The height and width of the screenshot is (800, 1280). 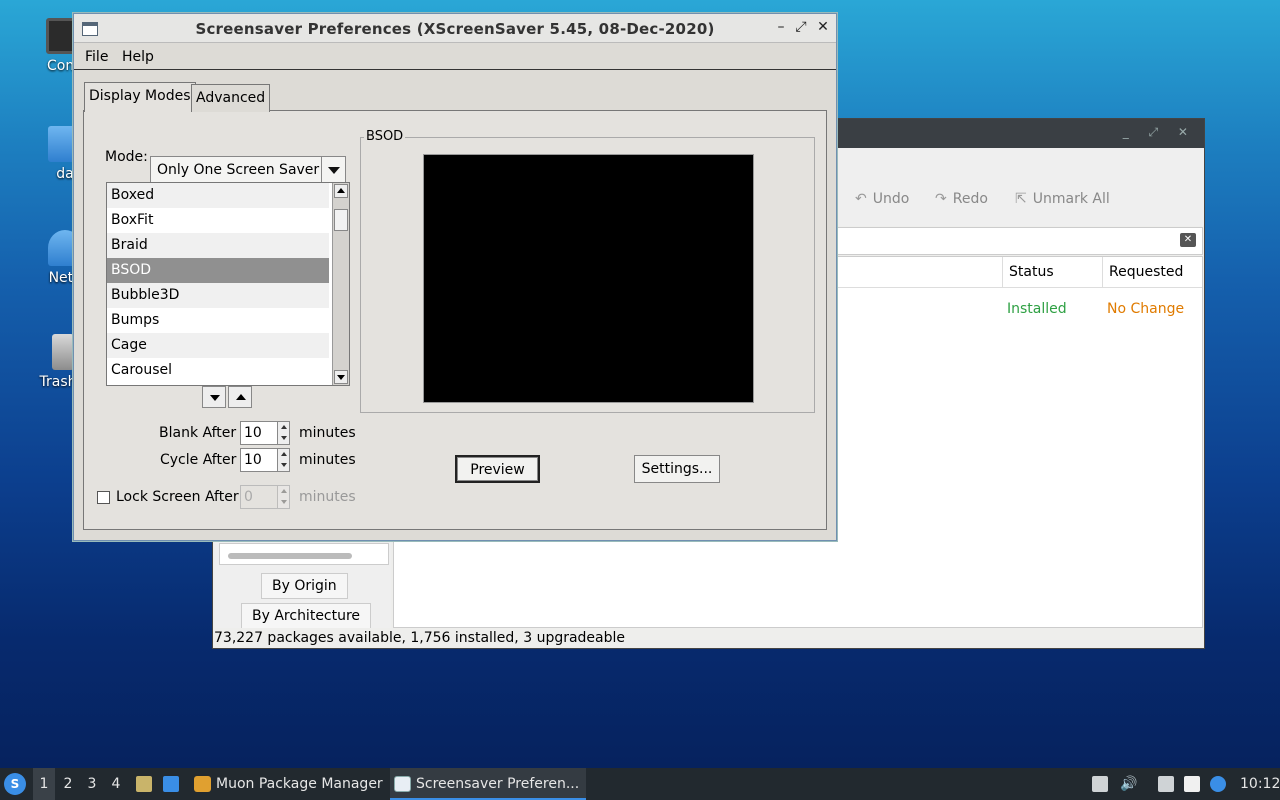 What do you see at coordinates (1146, 309) in the screenshot?
I see `row-requested: No Change` at bounding box center [1146, 309].